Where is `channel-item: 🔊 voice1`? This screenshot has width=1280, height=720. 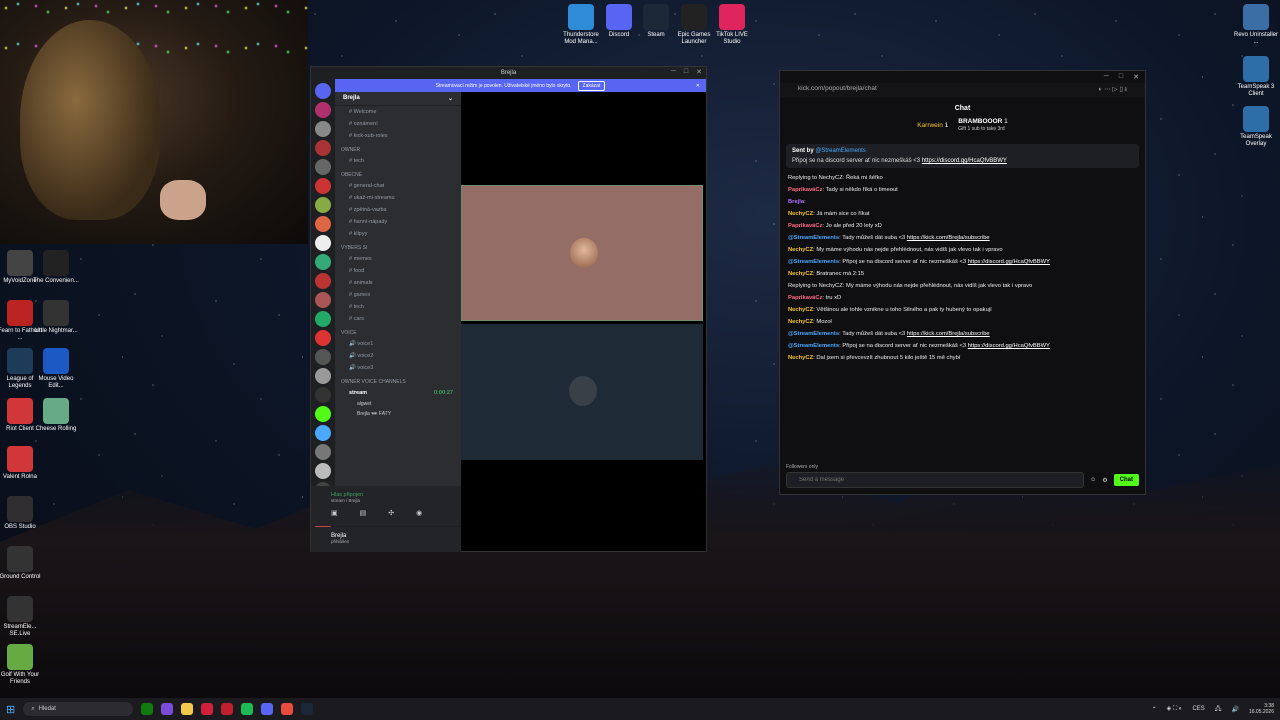
channel-item: 🔊 voice1 is located at coordinates (398, 344).